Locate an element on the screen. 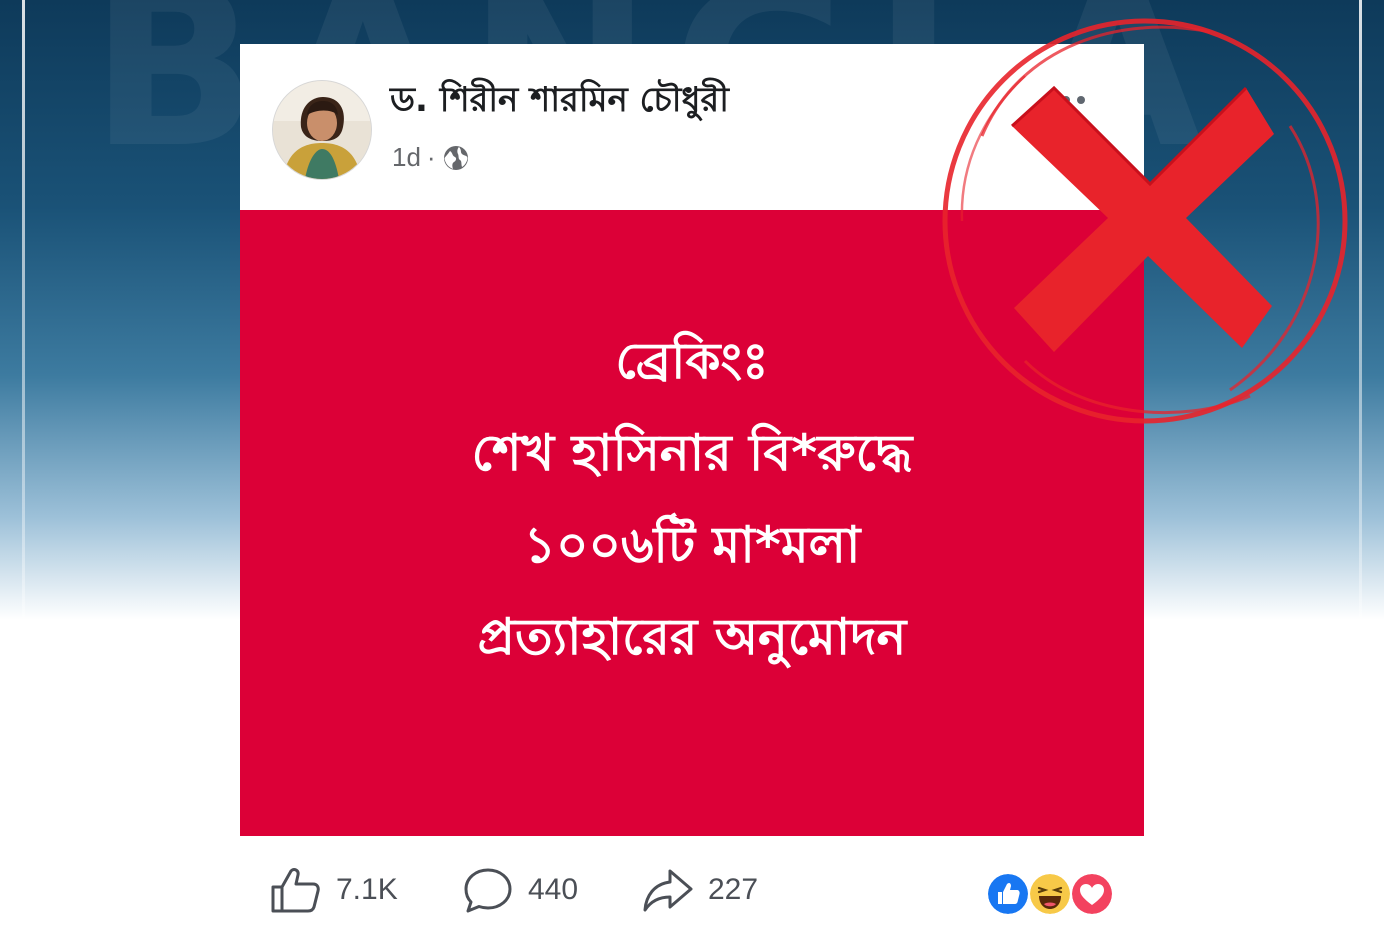  post-footer: 7.1K 440 227 is located at coordinates (692, 891).